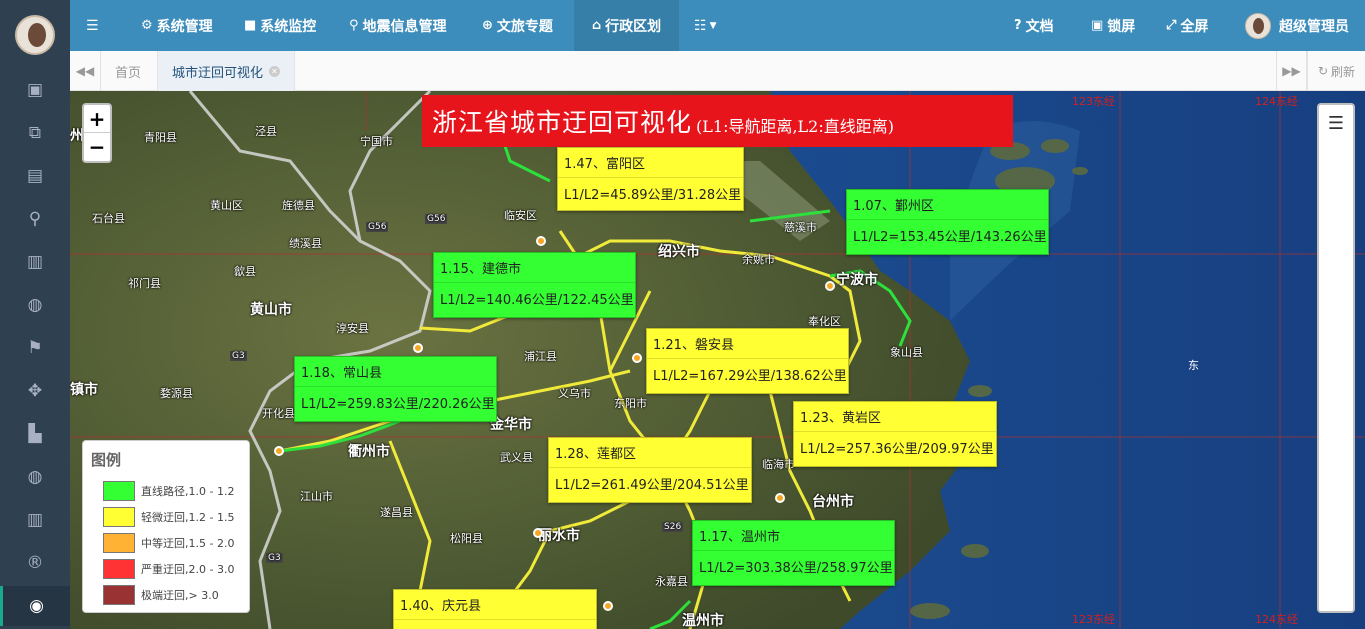  Describe the element at coordinates (800, 227) in the screenshot. I see `city-label: 慈溪市` at that location.